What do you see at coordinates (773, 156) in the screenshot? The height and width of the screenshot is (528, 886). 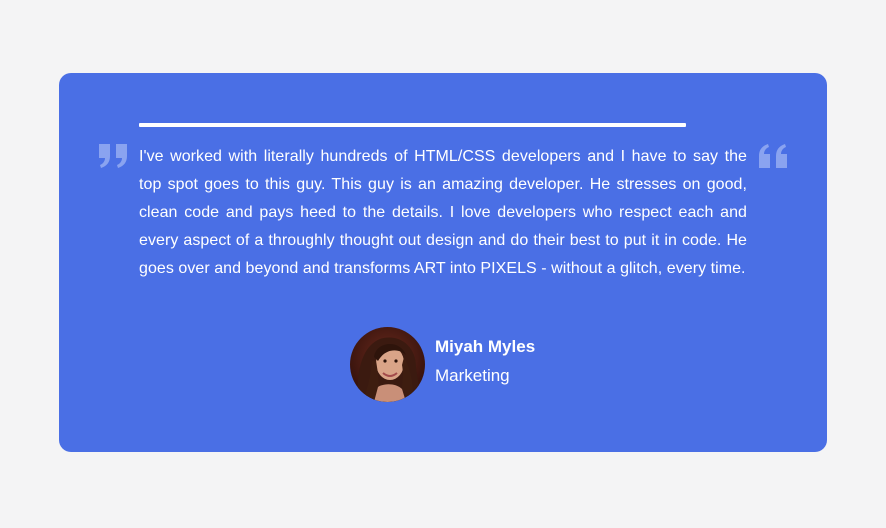 I see `quote-left-icon` at bounding box center [773, 156].